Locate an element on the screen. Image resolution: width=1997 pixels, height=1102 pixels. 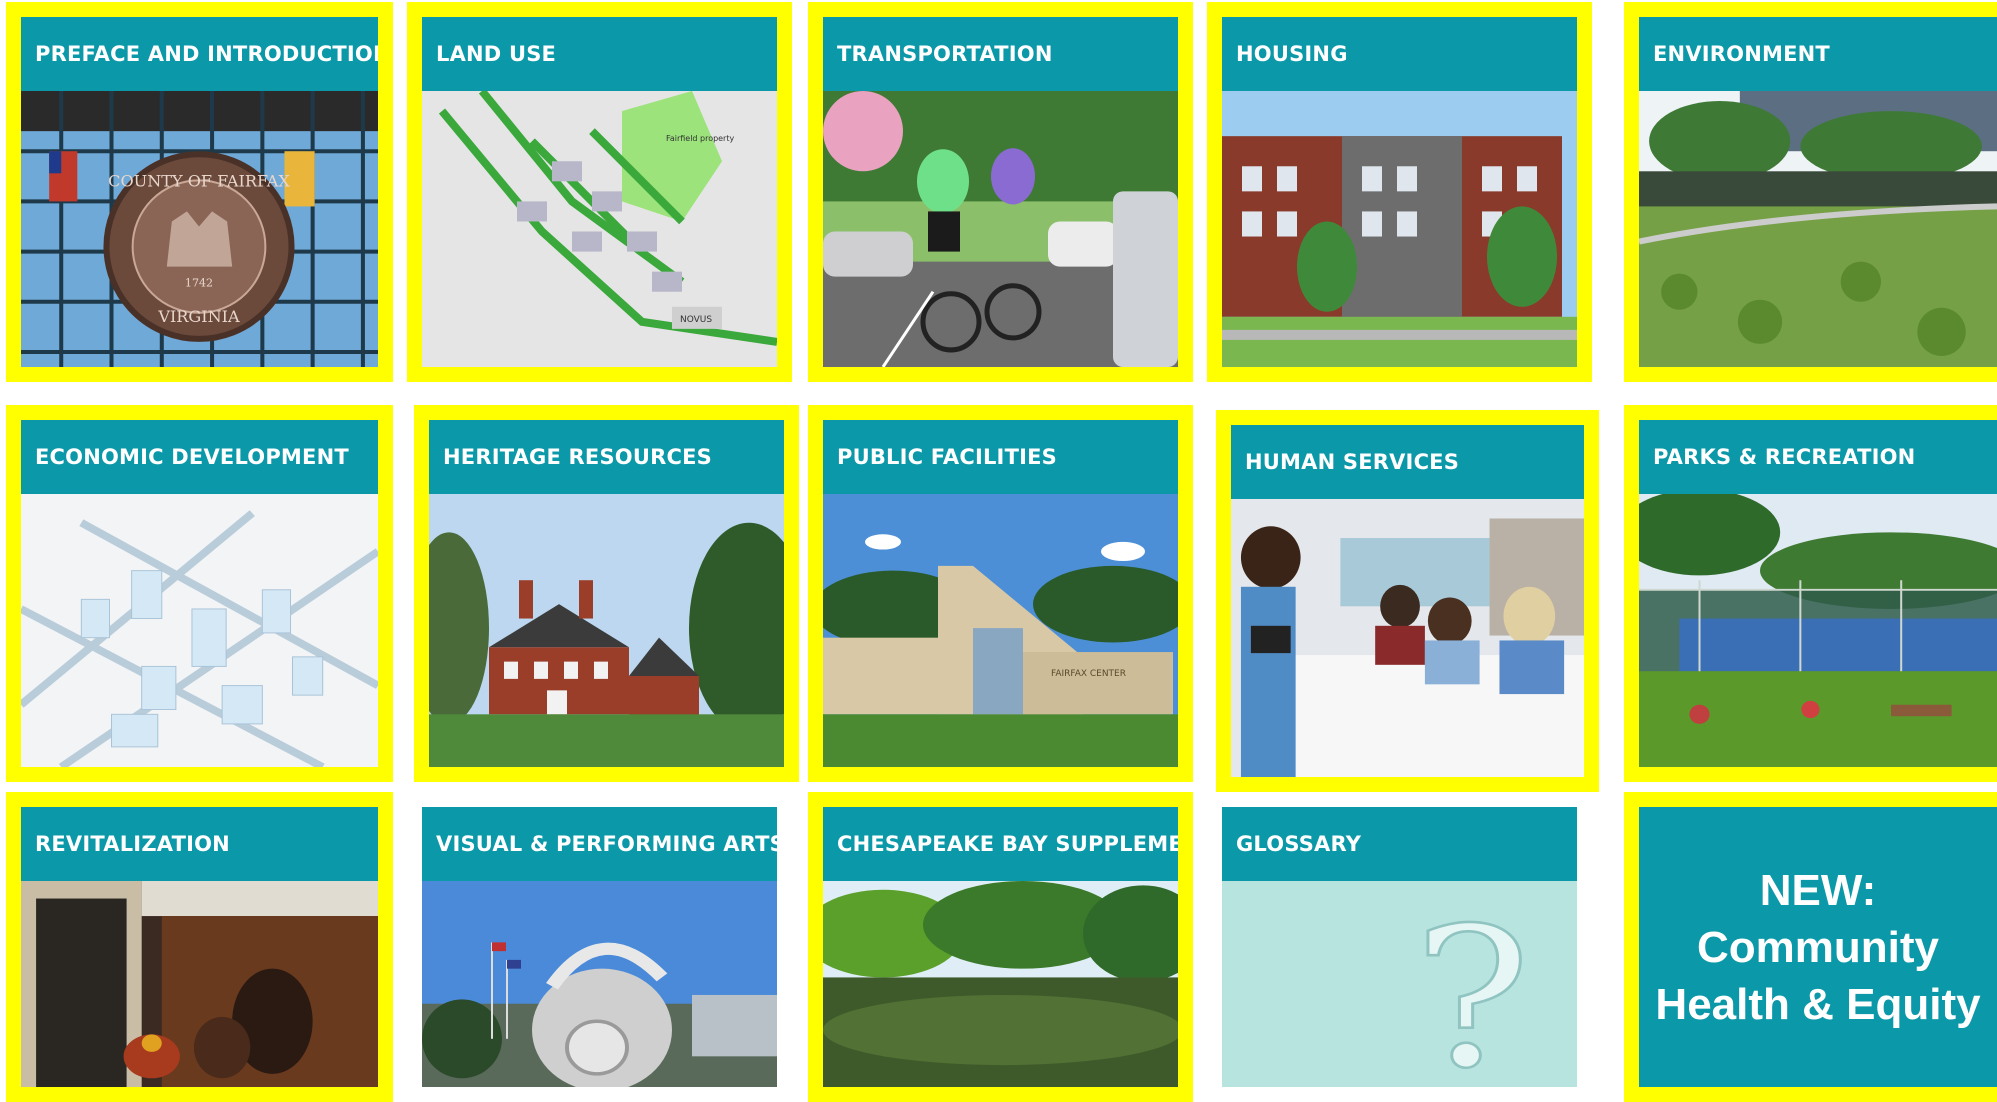
tile-human-services: HUMAN SERVICES is located at coordinates (1407, 601).